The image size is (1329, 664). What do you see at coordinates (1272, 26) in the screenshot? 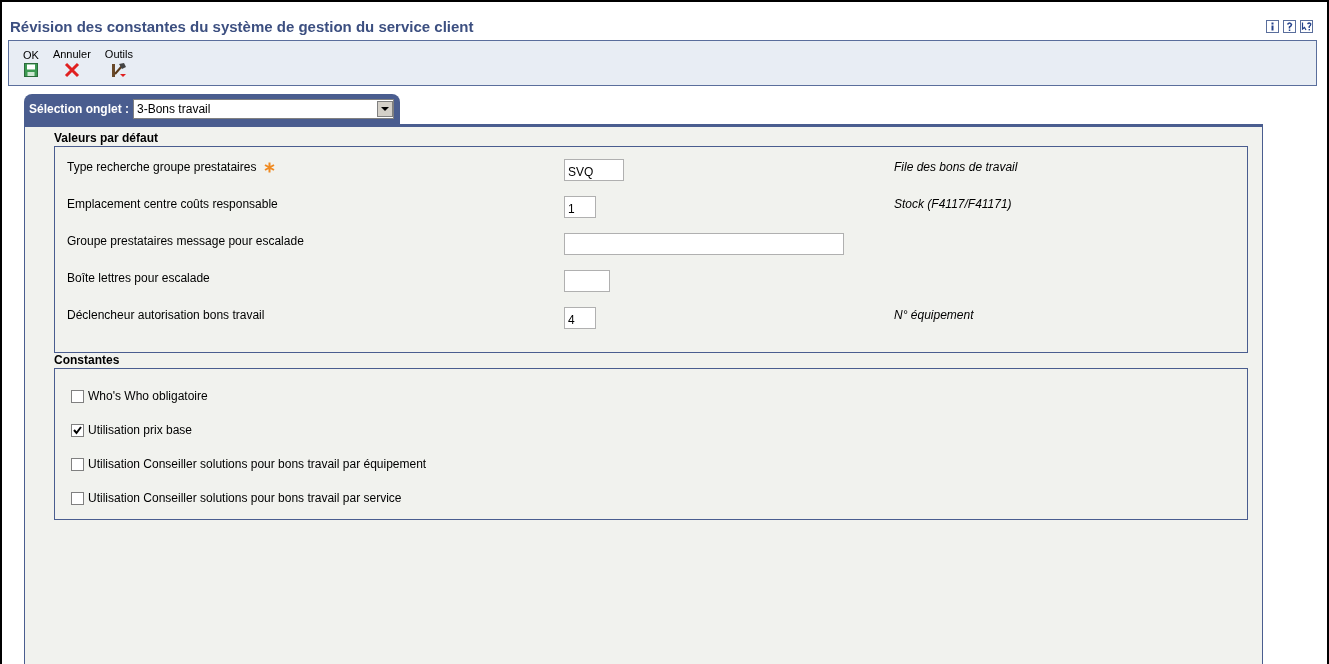
I see `info-icon` at bounding box center [1272, 26].